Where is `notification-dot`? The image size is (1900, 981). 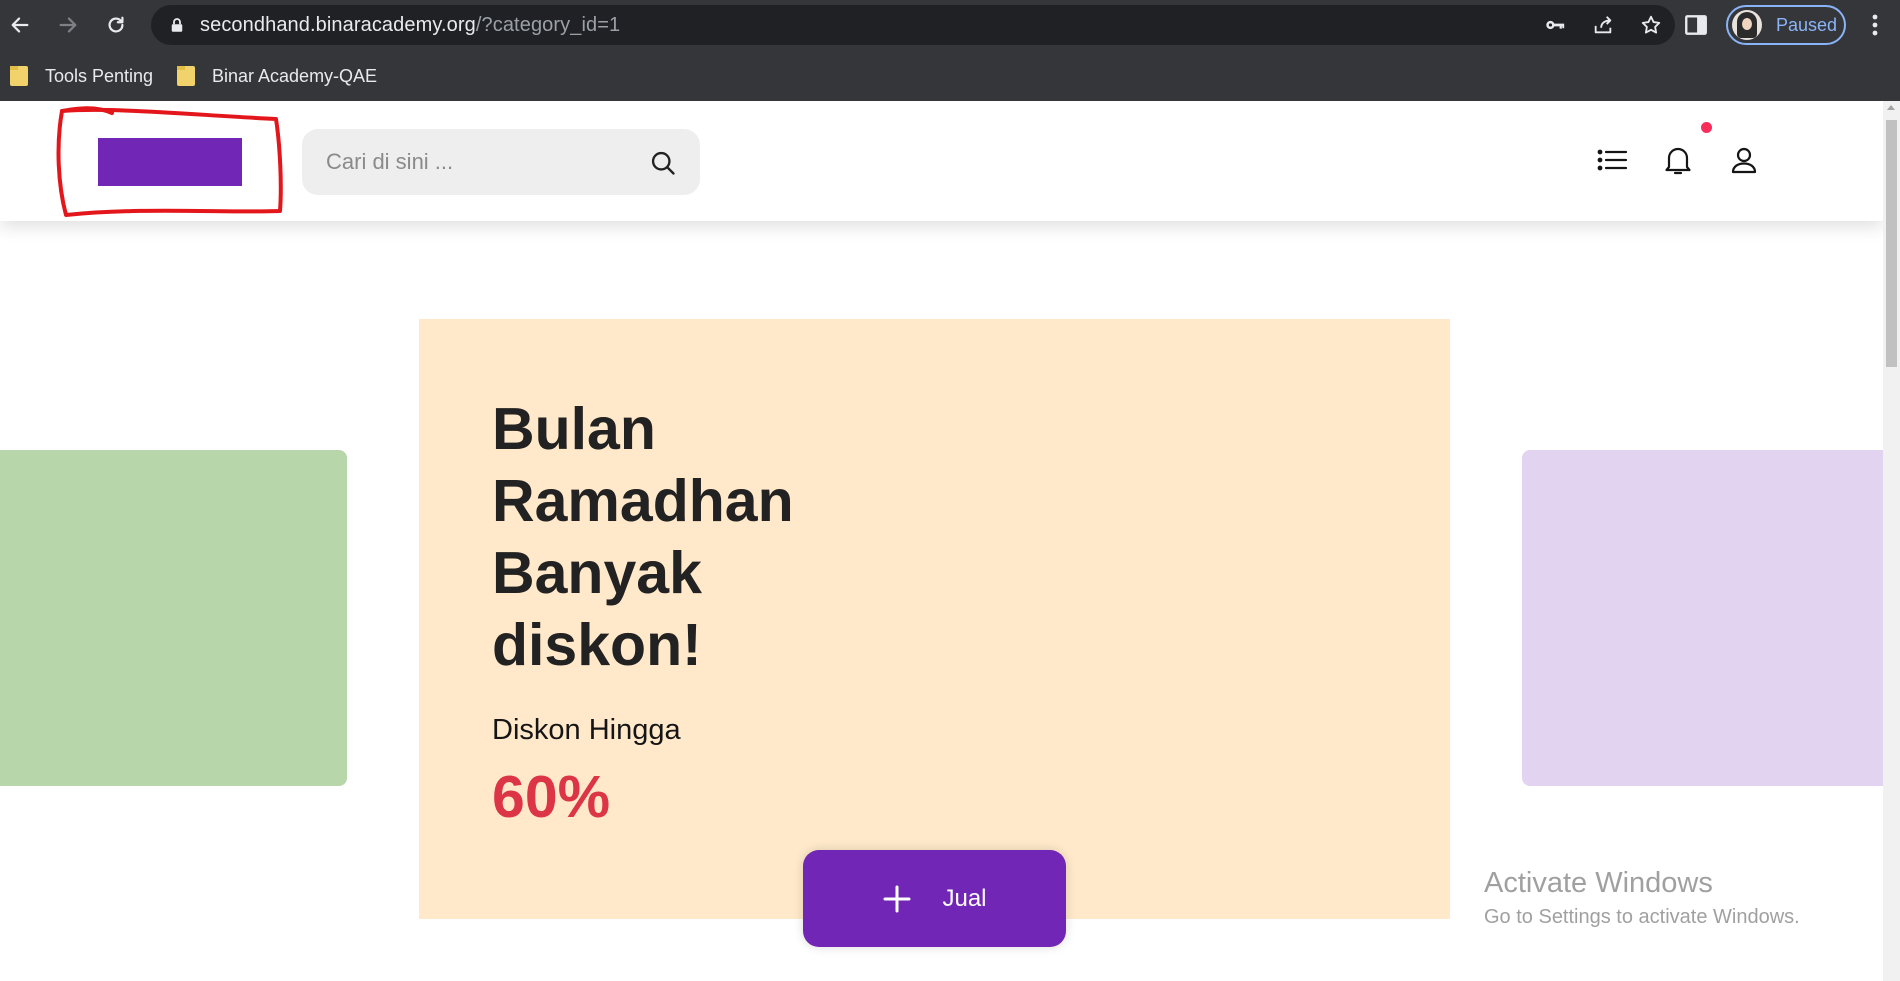 notification-dot is located at coordinates (1706, 127).